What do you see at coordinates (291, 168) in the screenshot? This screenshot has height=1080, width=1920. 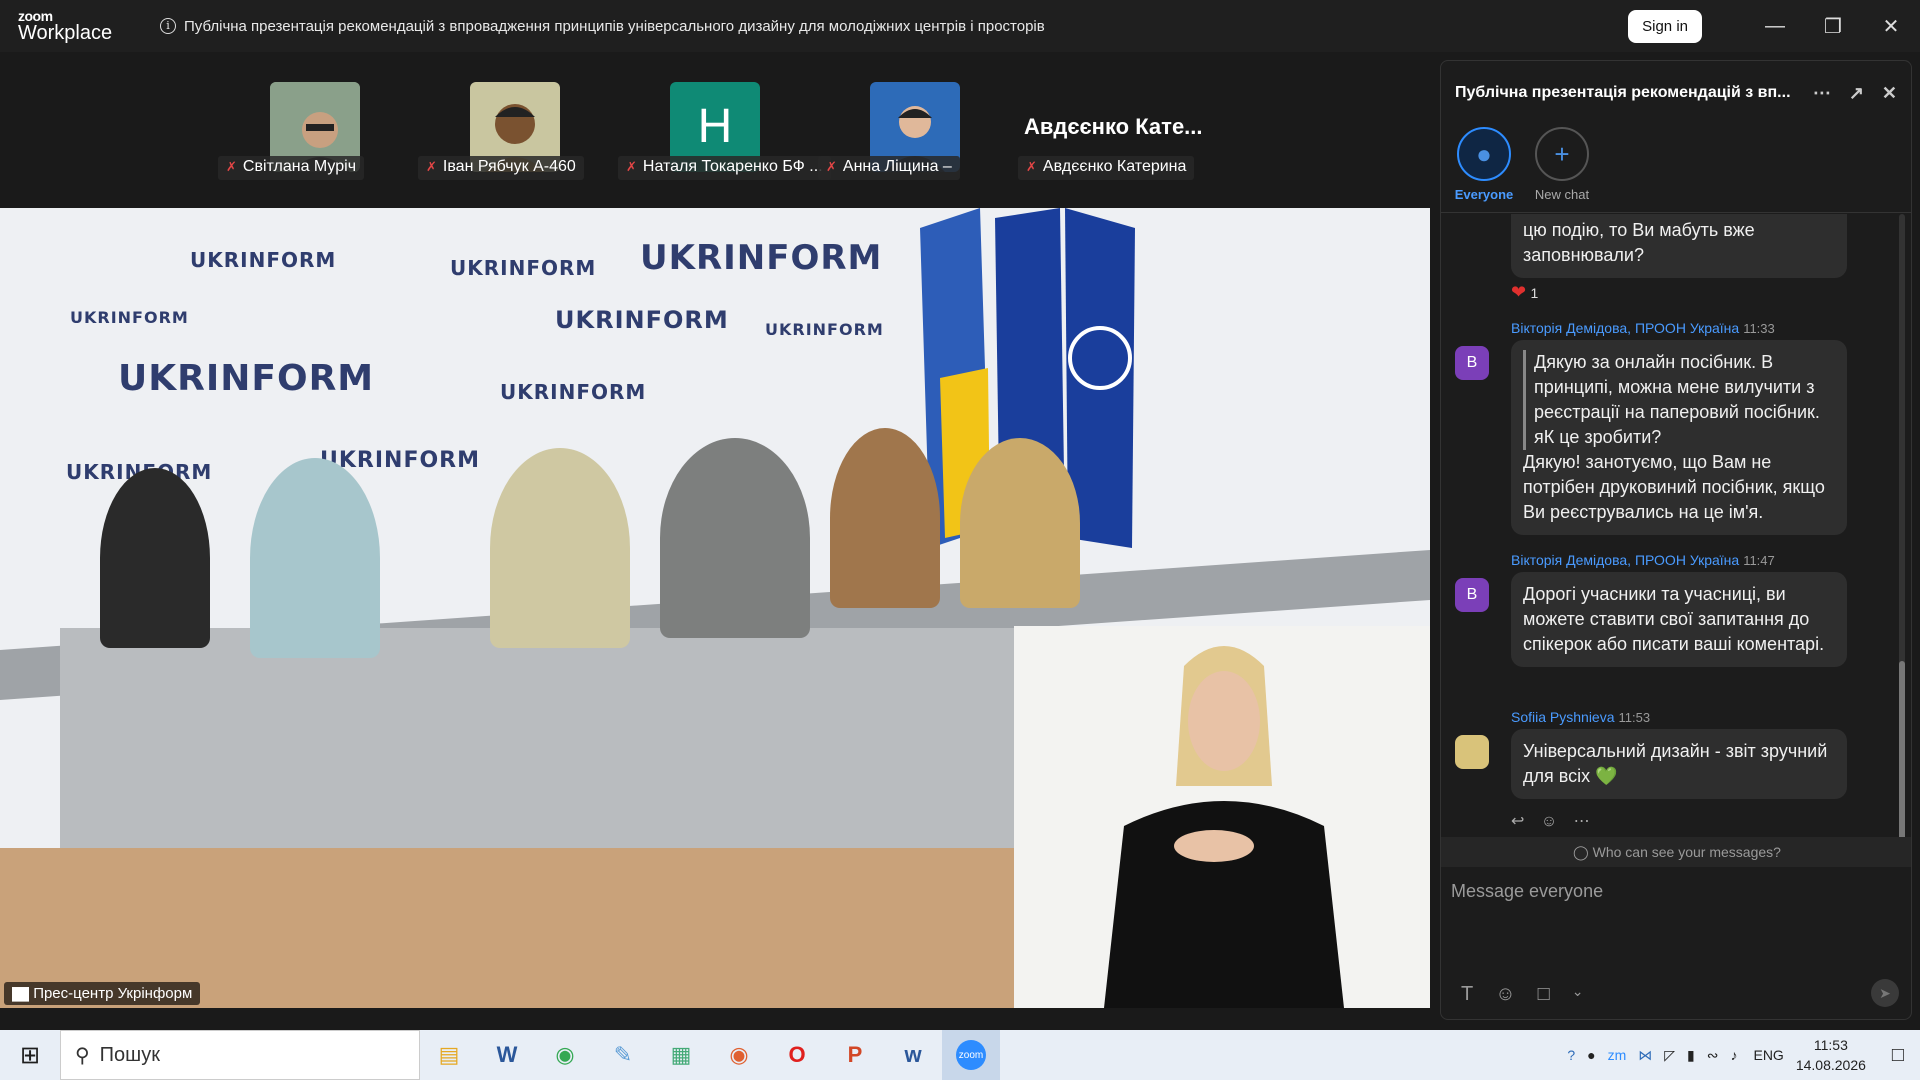 I see `participant-name-tag: ✗ Світлана Муріч` at bounding box center [291, 168].